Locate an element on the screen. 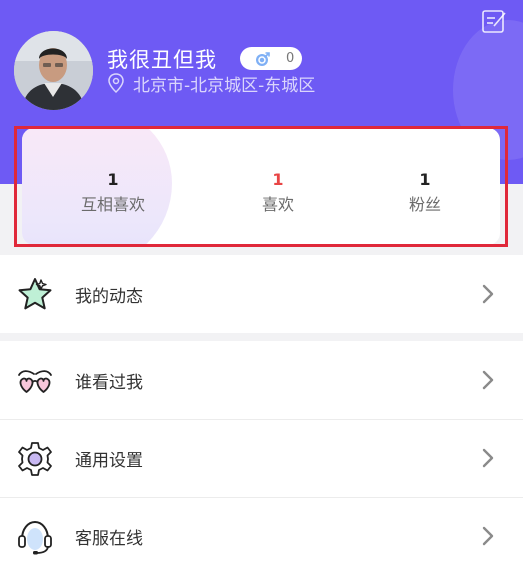 Image resolution: width=523 pixels, height=564 pixels. menu-label-general-settings: 通用设置 is located at coordinates (109, 460).